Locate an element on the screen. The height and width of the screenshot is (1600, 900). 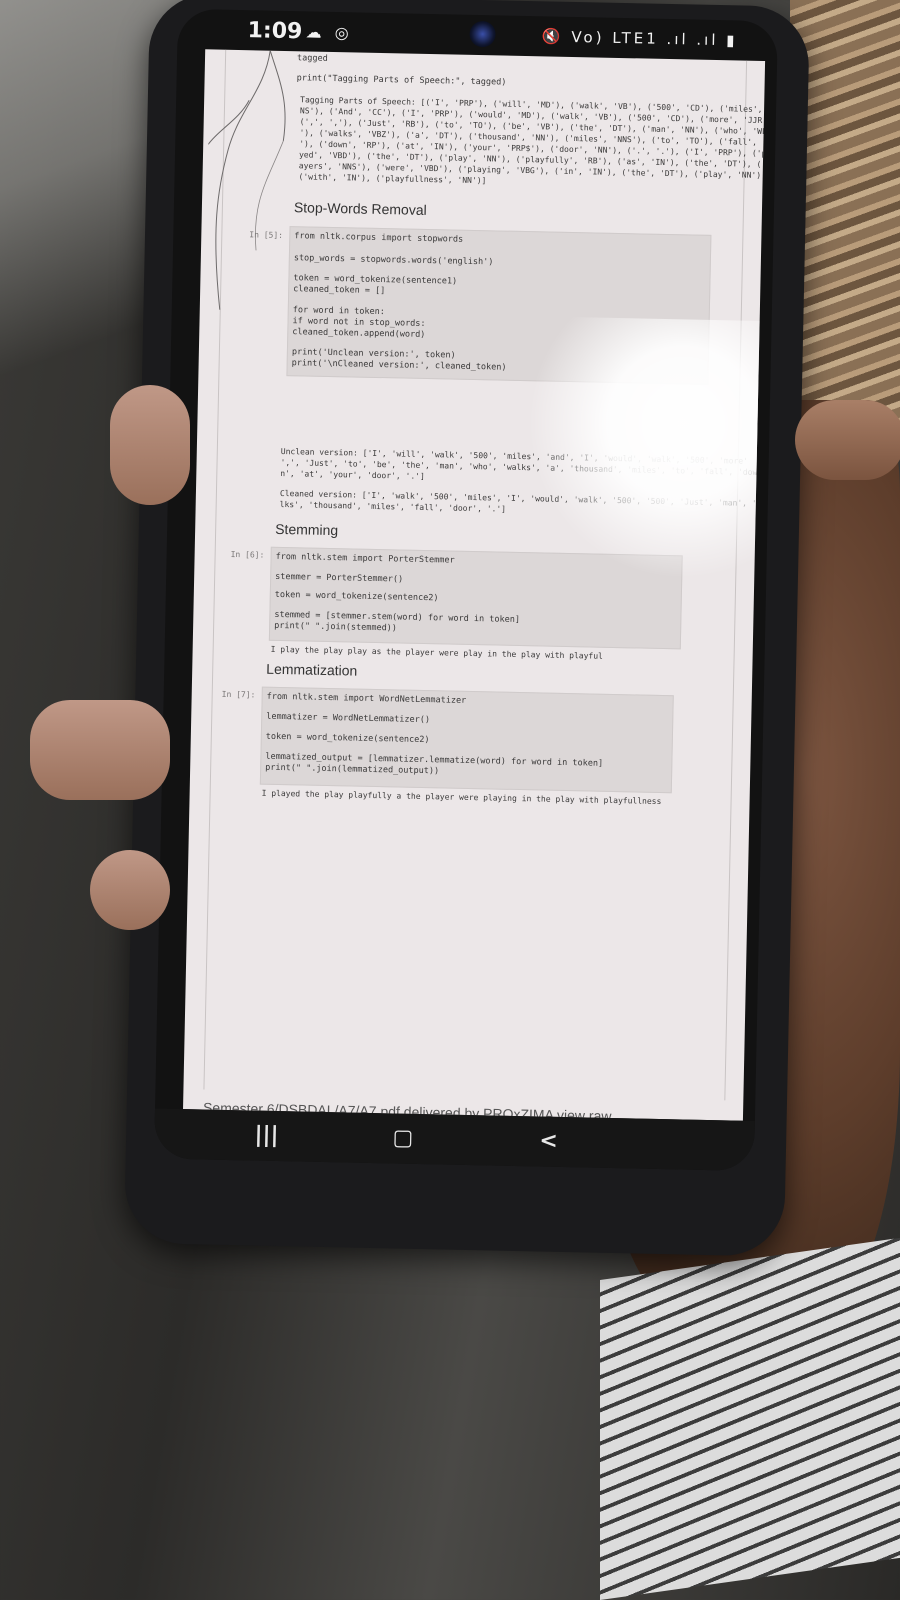
lemmatization-prompt: In [7]: is located at coordinates (238, 694).